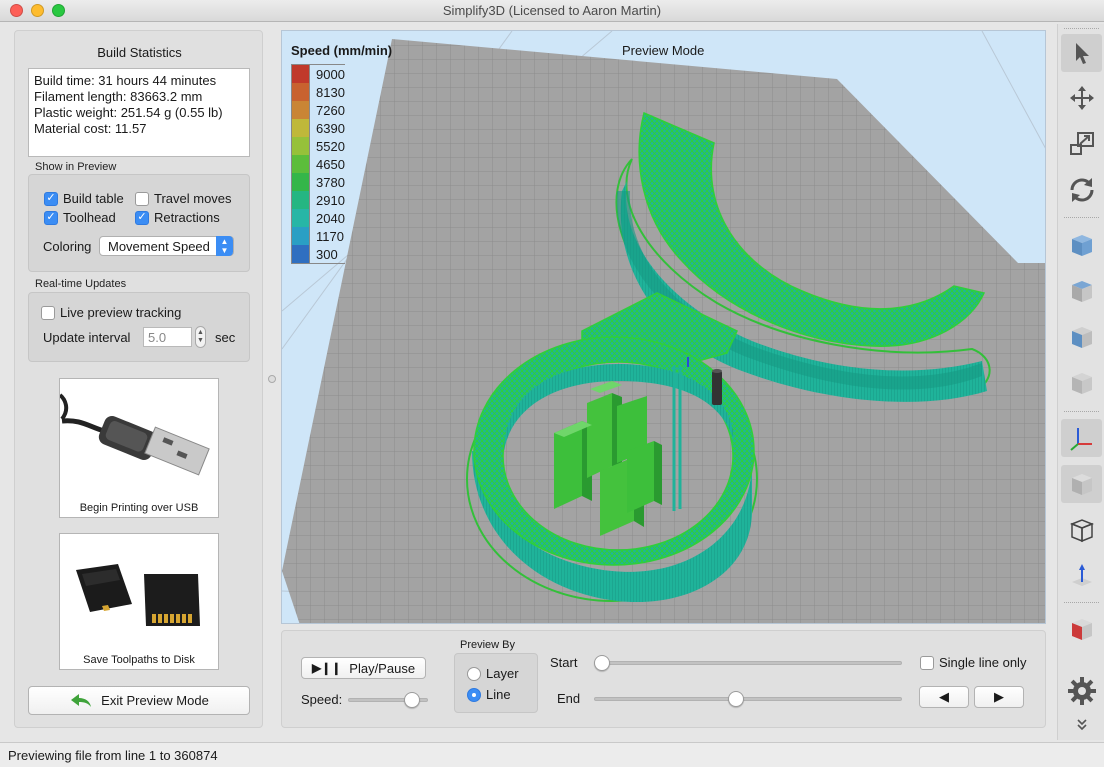 The width and height of the screenshot is (1104, 767). What do you see at coordinates (318, 92) in the screenshot?
I see `legend-row: 8130` at bounding box center [318, 92].